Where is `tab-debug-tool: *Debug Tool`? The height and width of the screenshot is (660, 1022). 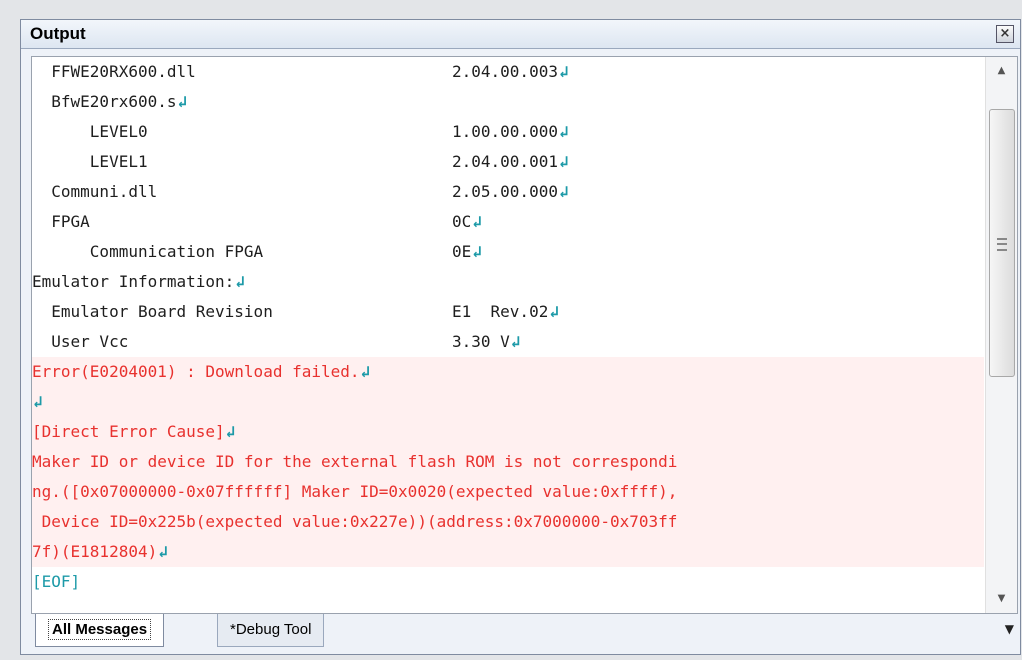 tab-debug-tool: *Debug Tool is located at coordinates (271, 630).